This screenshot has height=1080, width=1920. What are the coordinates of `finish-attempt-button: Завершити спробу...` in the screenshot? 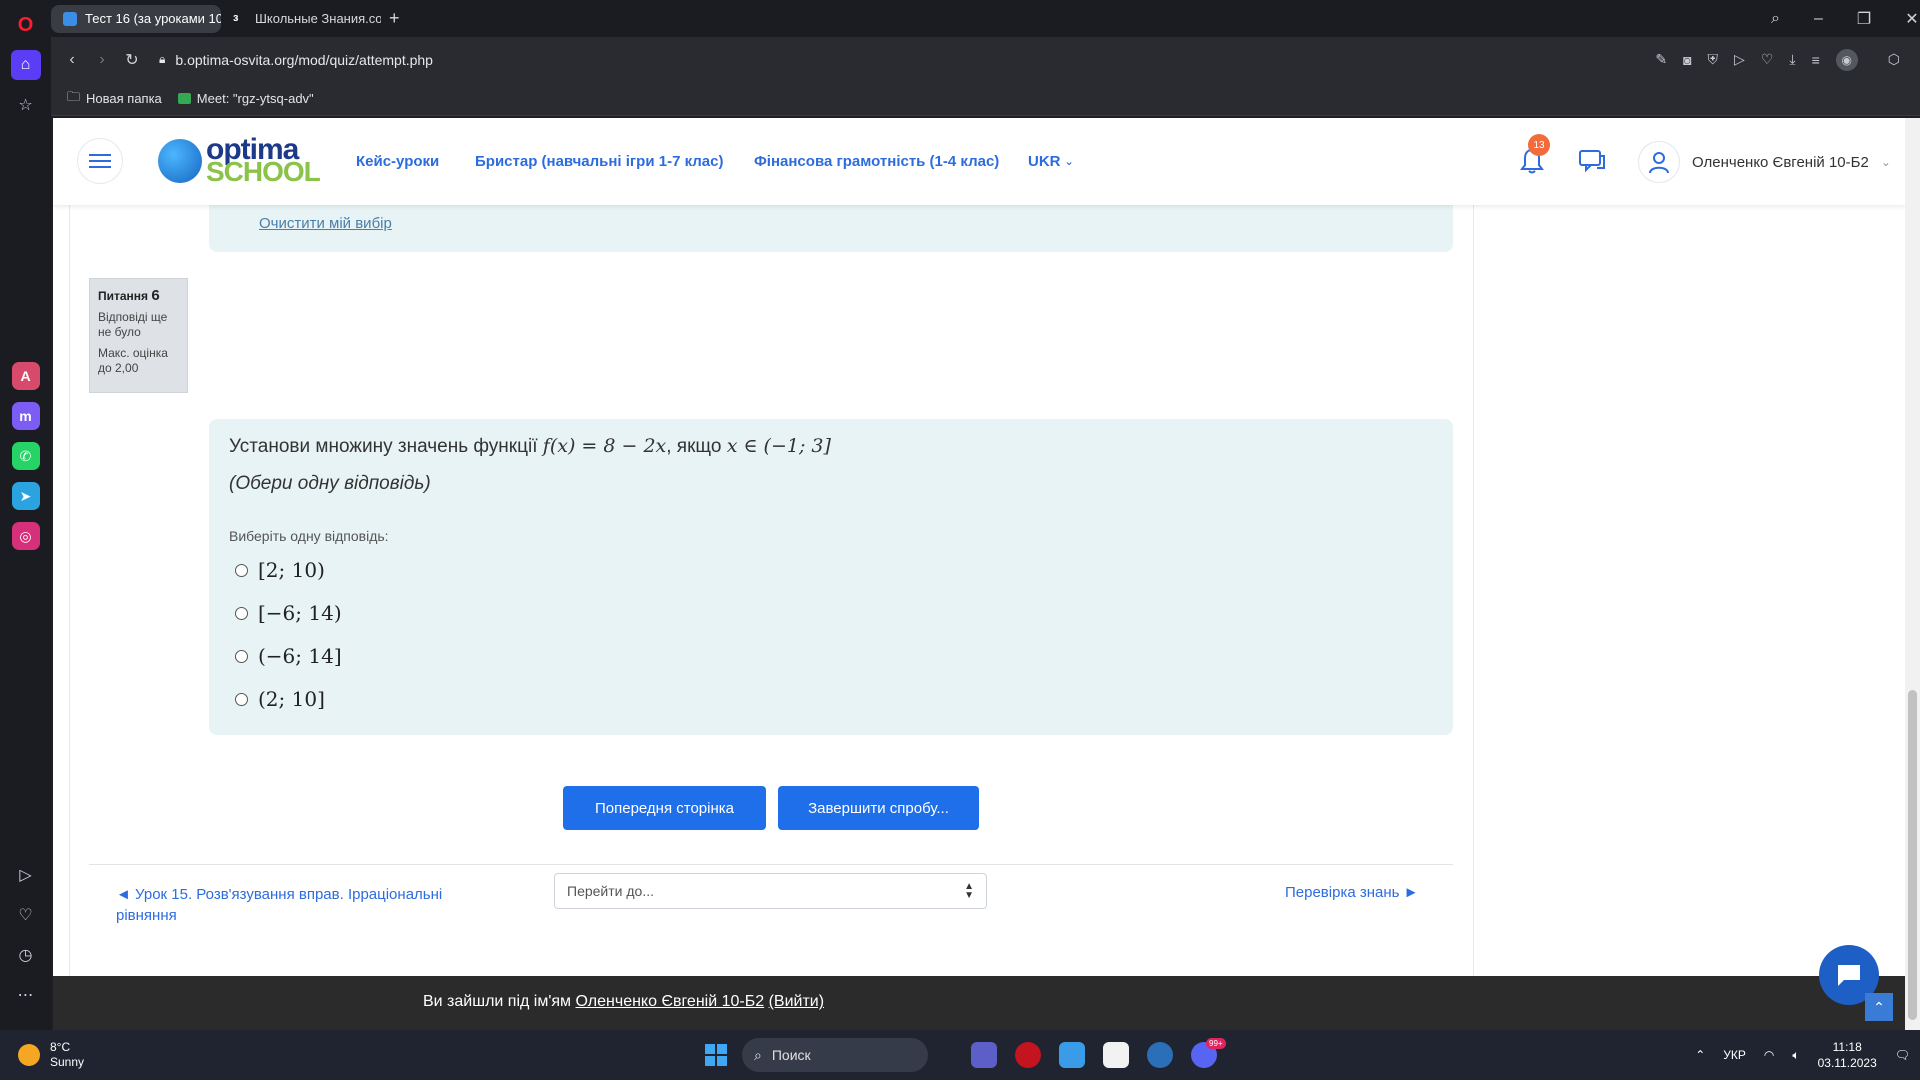 It's located at (878, 808).